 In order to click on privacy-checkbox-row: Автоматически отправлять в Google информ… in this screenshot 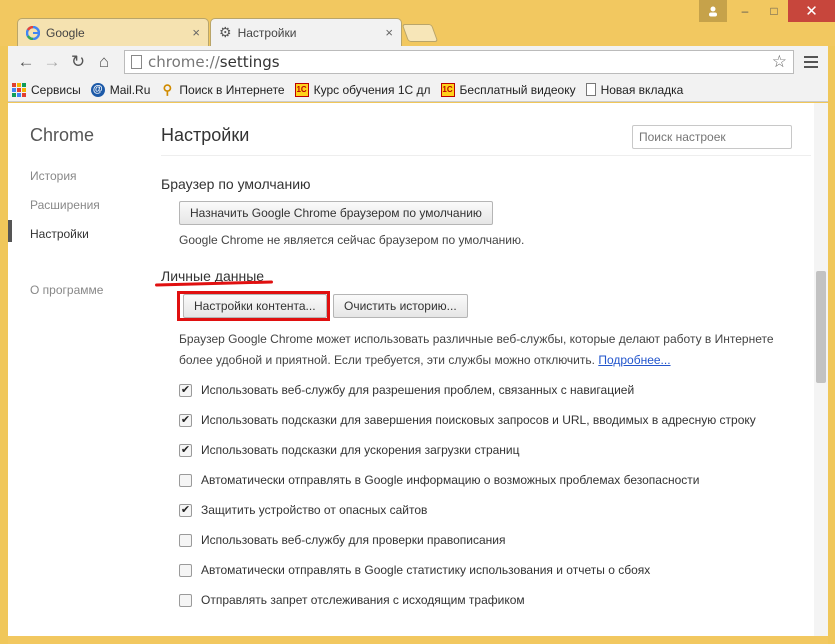, I will do `click(439, 480)`.